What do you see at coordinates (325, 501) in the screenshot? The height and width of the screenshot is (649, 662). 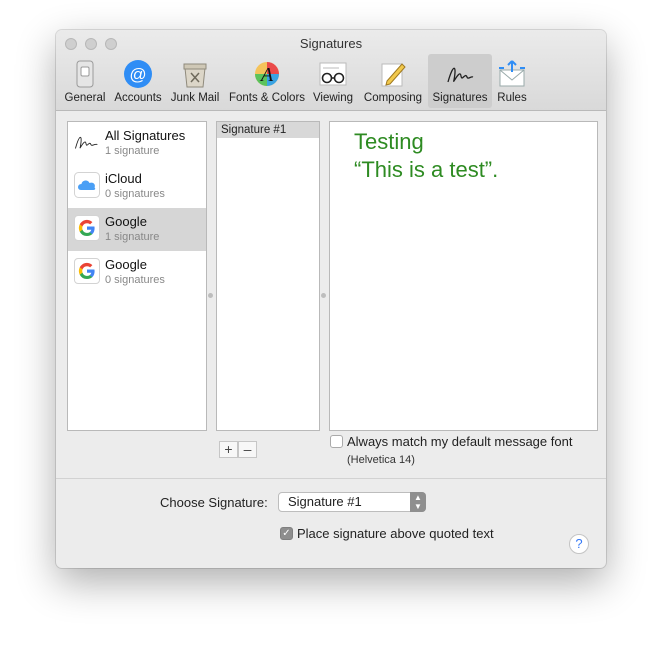 I see `choose-signature-value: Signature #1` at bounding box center [325, 501].